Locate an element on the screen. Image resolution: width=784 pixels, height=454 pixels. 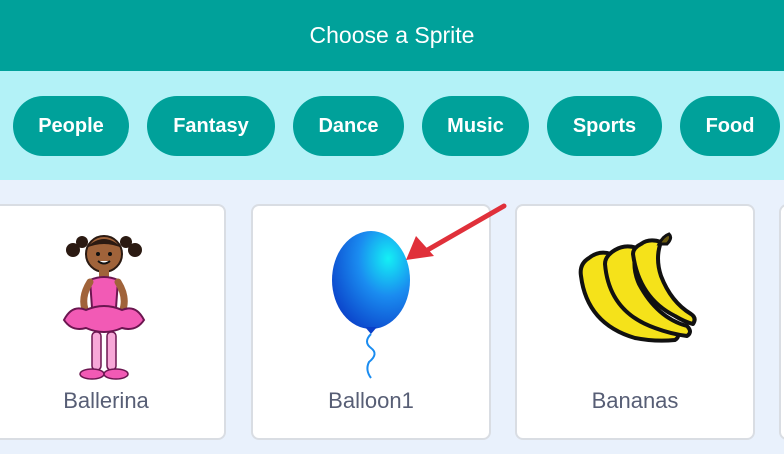
category-food-button: Food is located at coordinates (730, 126).